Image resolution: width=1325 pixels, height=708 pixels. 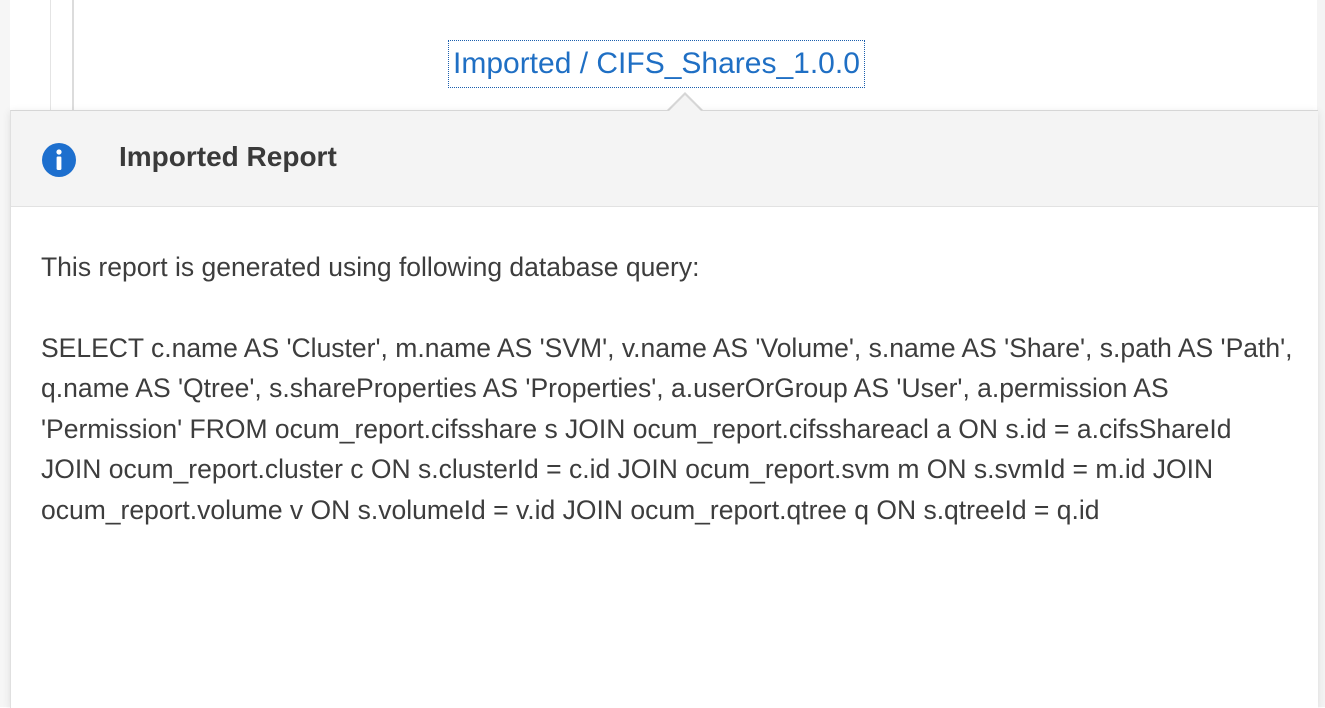 I want to click on popover-header: Imported Report, so click(x=664, y=159).